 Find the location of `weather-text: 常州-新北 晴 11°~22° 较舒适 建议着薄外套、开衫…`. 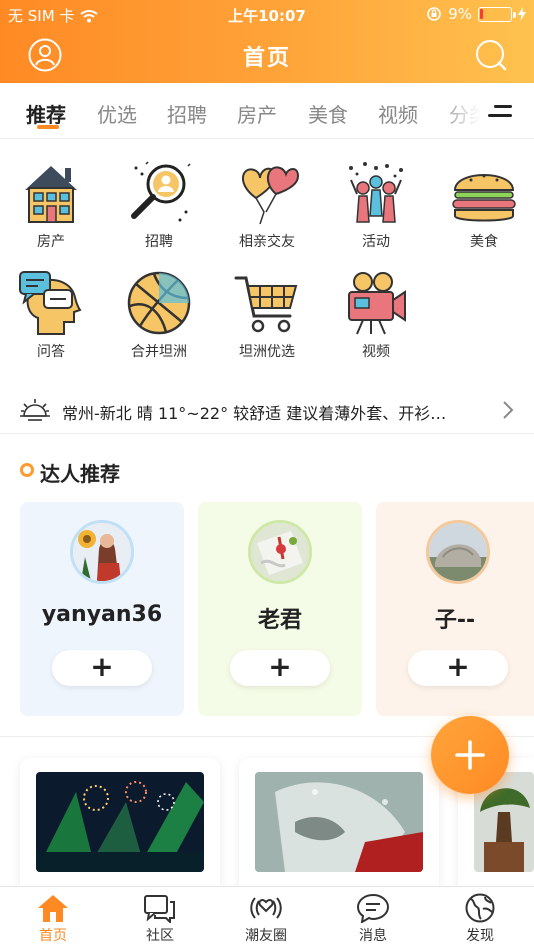

weather-text: 常州-新北 晴 11°~22° 较舒适 建议着薄外套、开衫… is located at coordinates (254, 413).